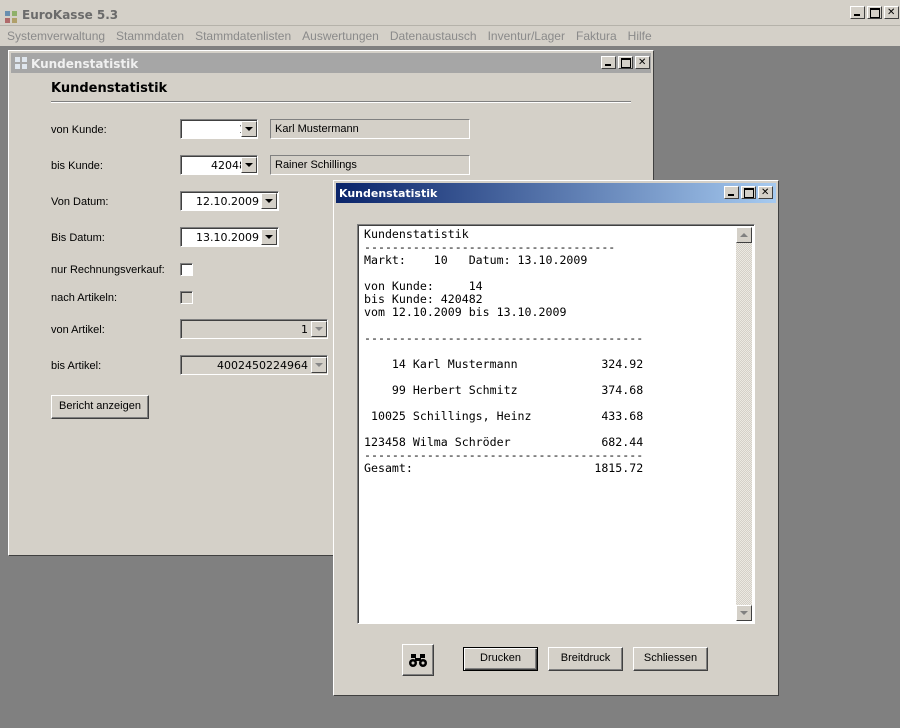 Image resolution: width=900 pixels, height=728 pixels. I want to click on nur-rechnungsverkauf-checkbox, so click(186, 269).